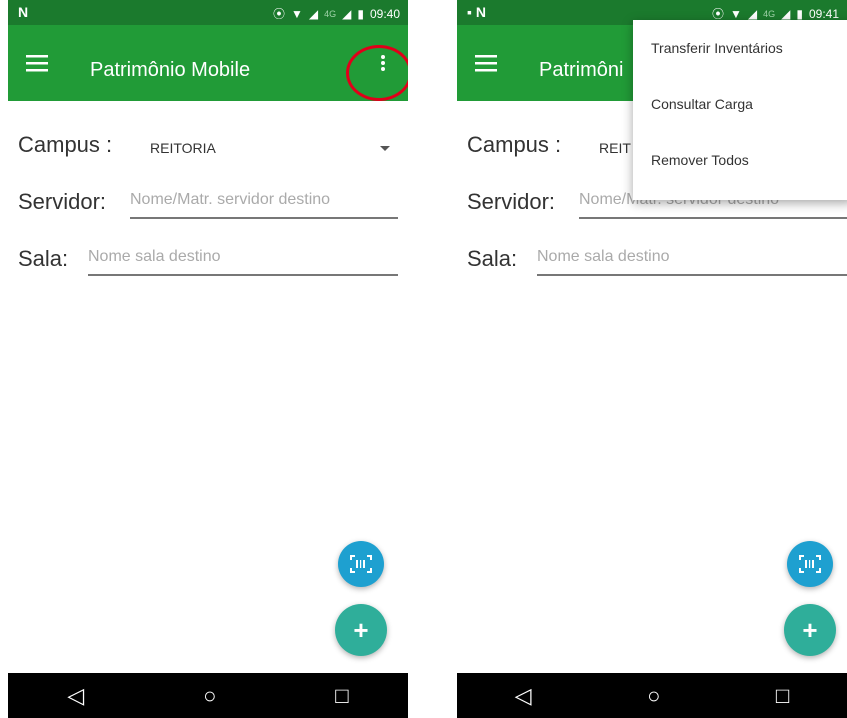 The image size is (847, 718). What do you see at coordinates (385, 148) in the screenshot?
I see `dropdown-arrow-icon` at bounding box center [385, 148].